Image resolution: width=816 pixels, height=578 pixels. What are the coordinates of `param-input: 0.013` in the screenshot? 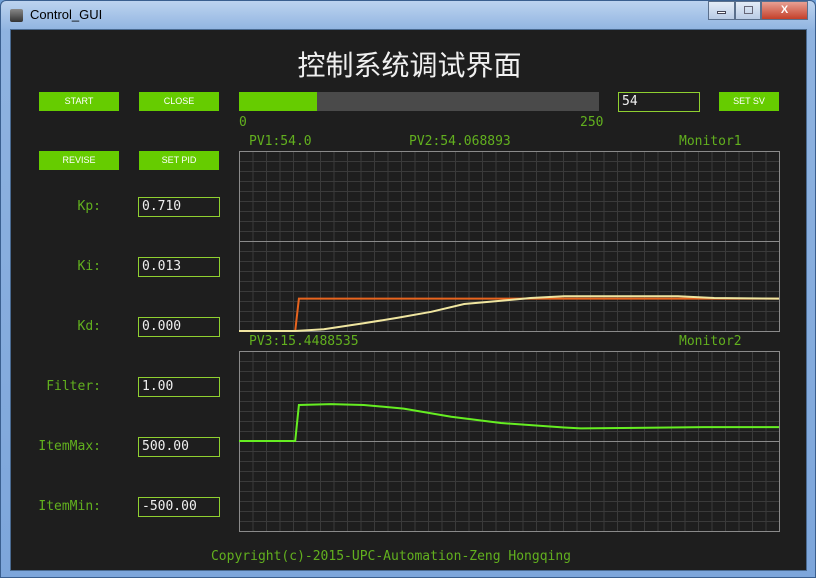 It's located at (179, 267).